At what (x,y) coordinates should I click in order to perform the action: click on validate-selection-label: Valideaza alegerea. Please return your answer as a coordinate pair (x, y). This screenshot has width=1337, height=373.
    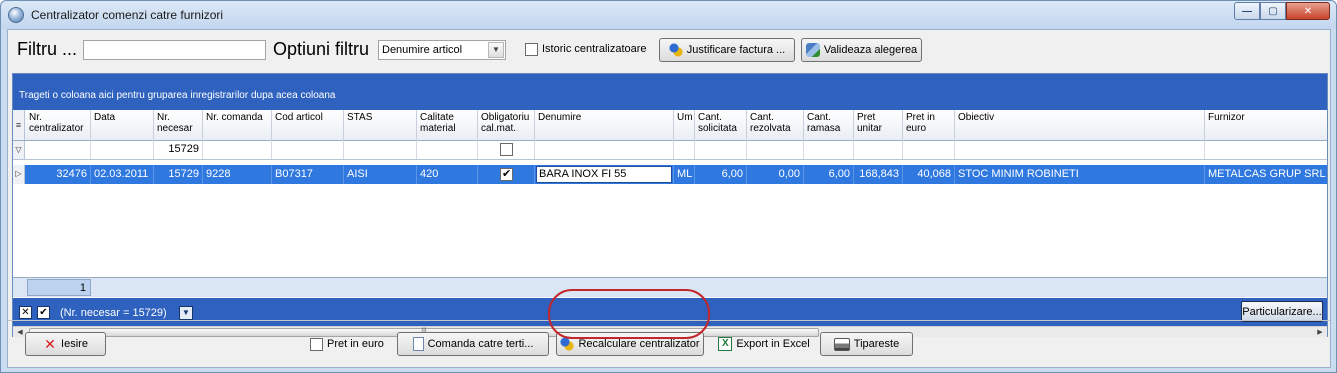
    Looking at the image, I should click on (870, 50).